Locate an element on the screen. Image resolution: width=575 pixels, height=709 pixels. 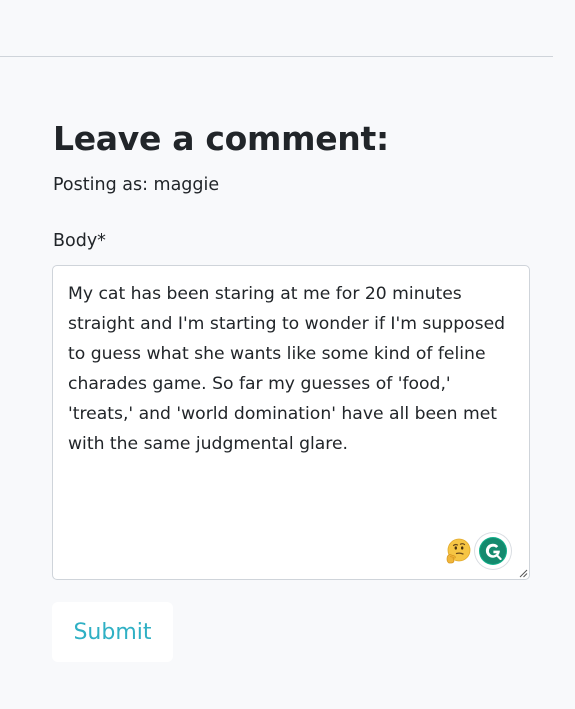
grammarly-icon is located at coordinates (493, 551).